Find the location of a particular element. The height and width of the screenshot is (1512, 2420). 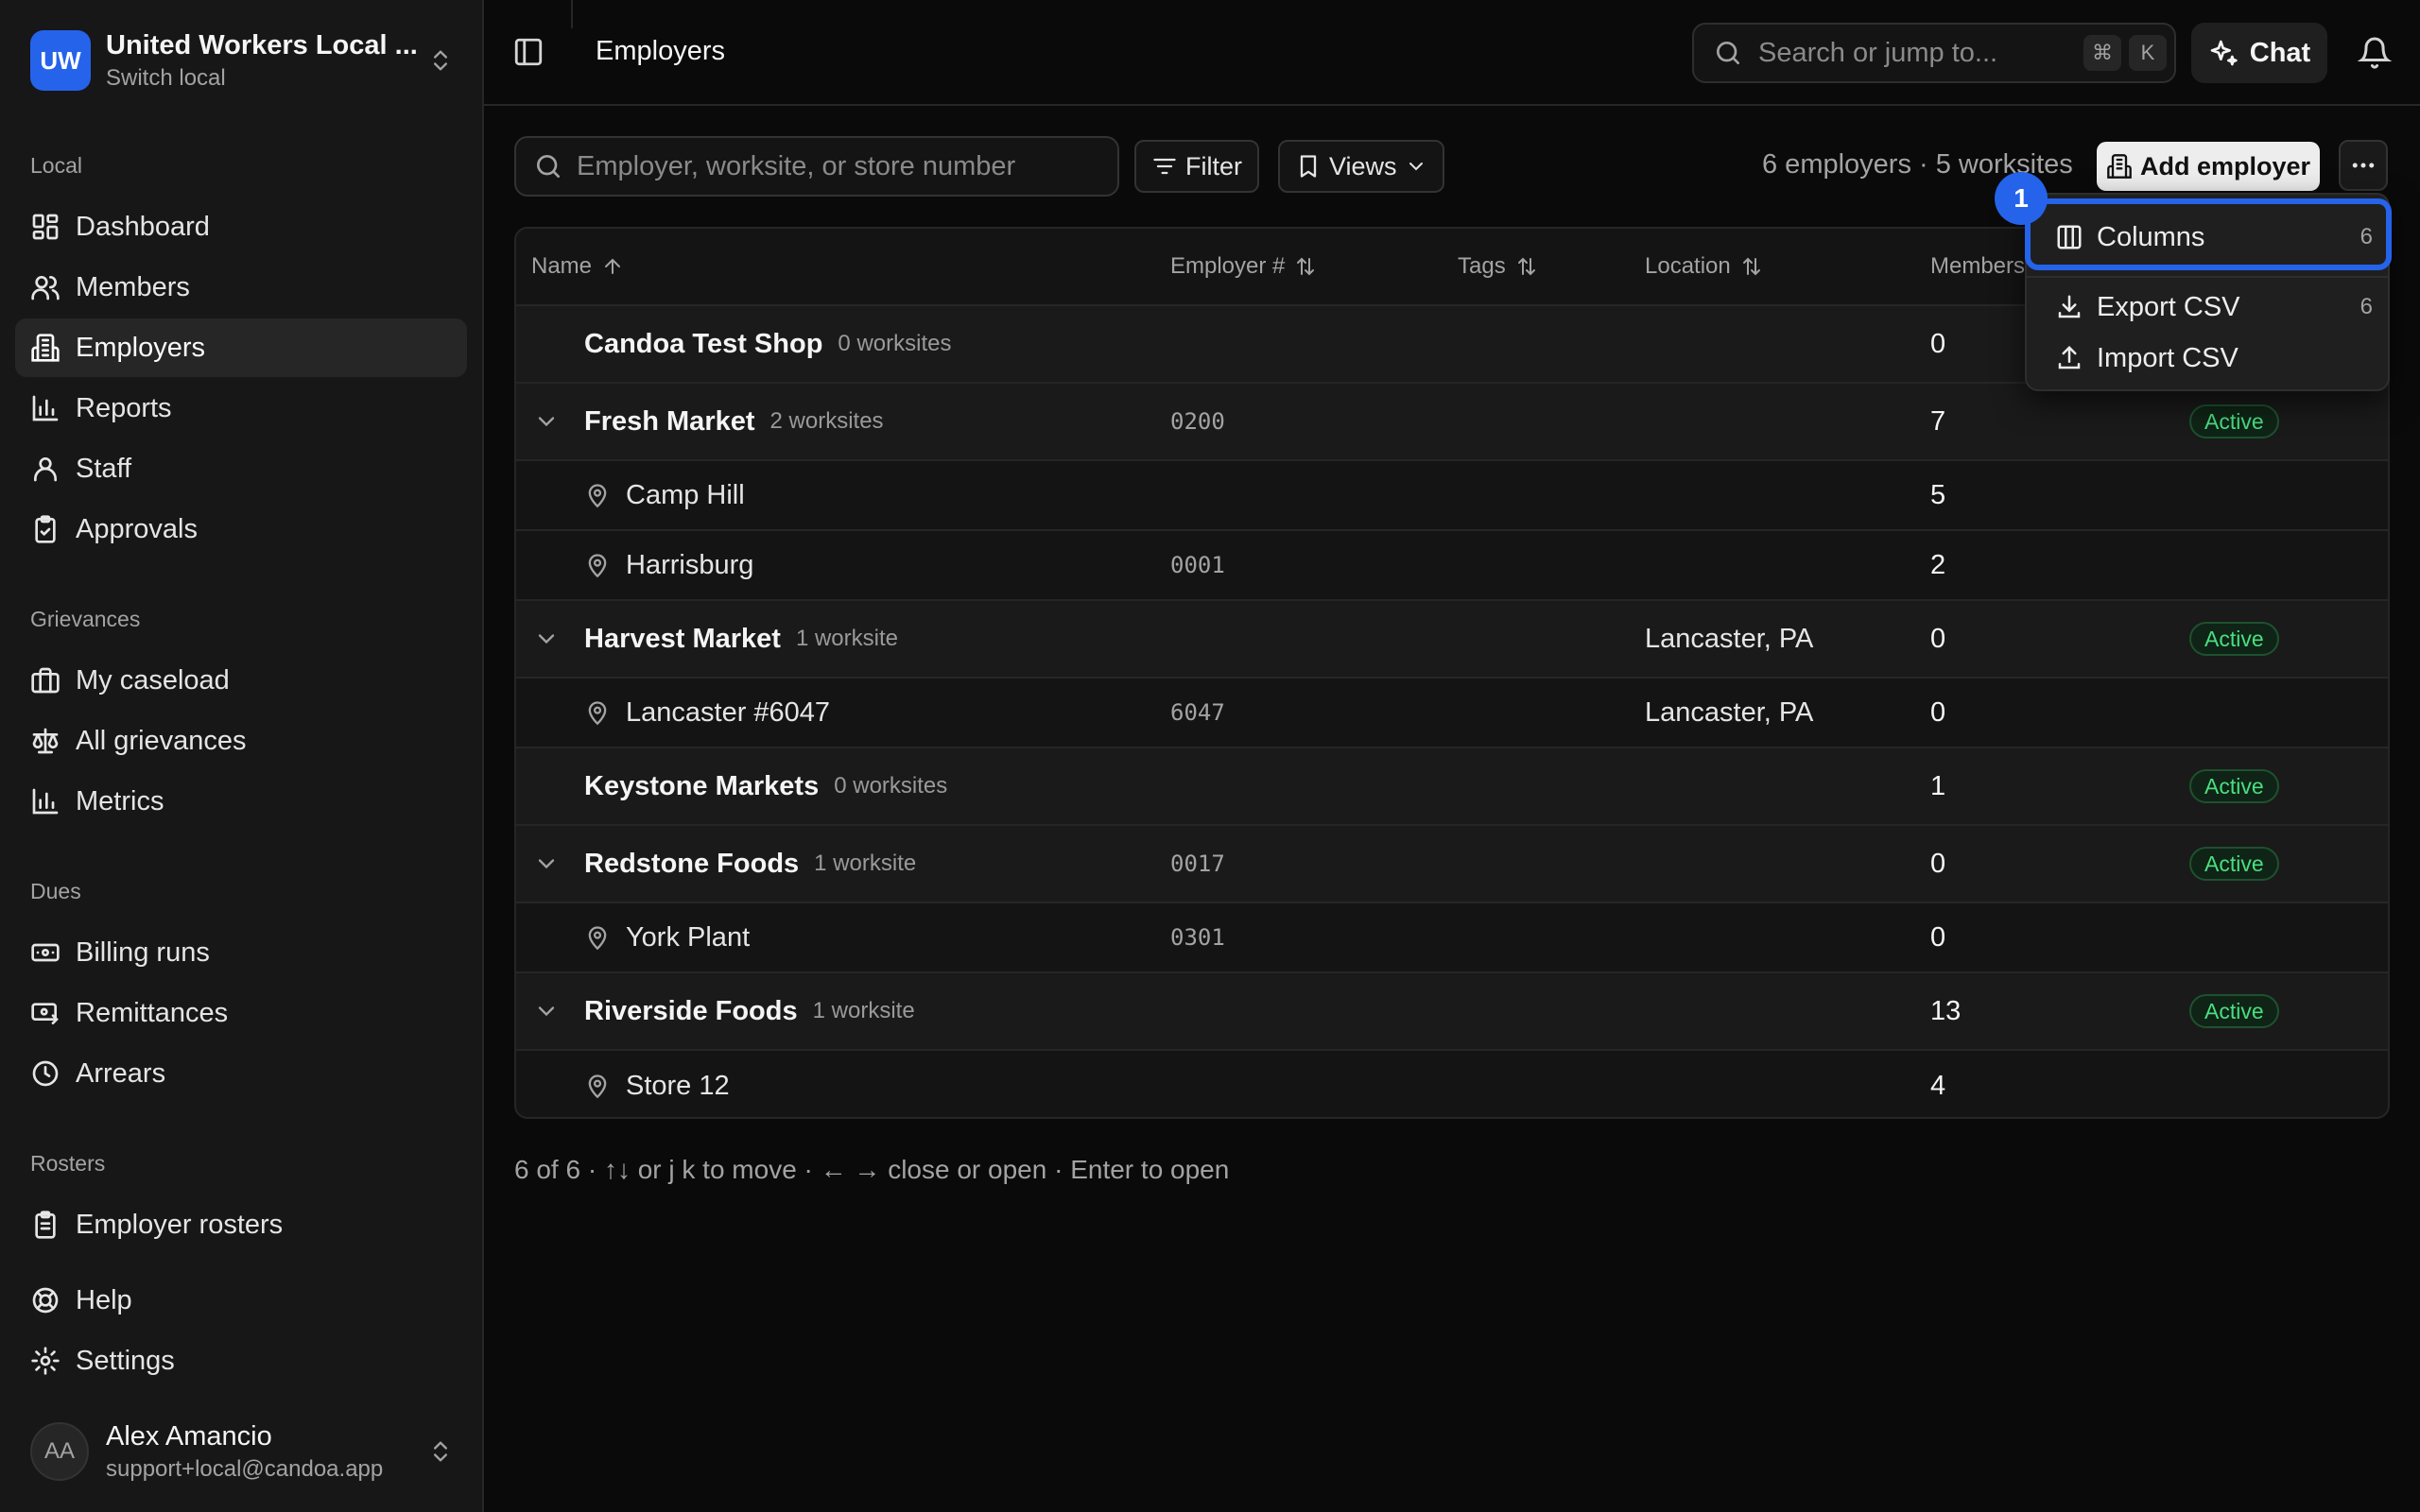

sidebar-item-dashboard: Dashboard is located at coordinates (241, 227).